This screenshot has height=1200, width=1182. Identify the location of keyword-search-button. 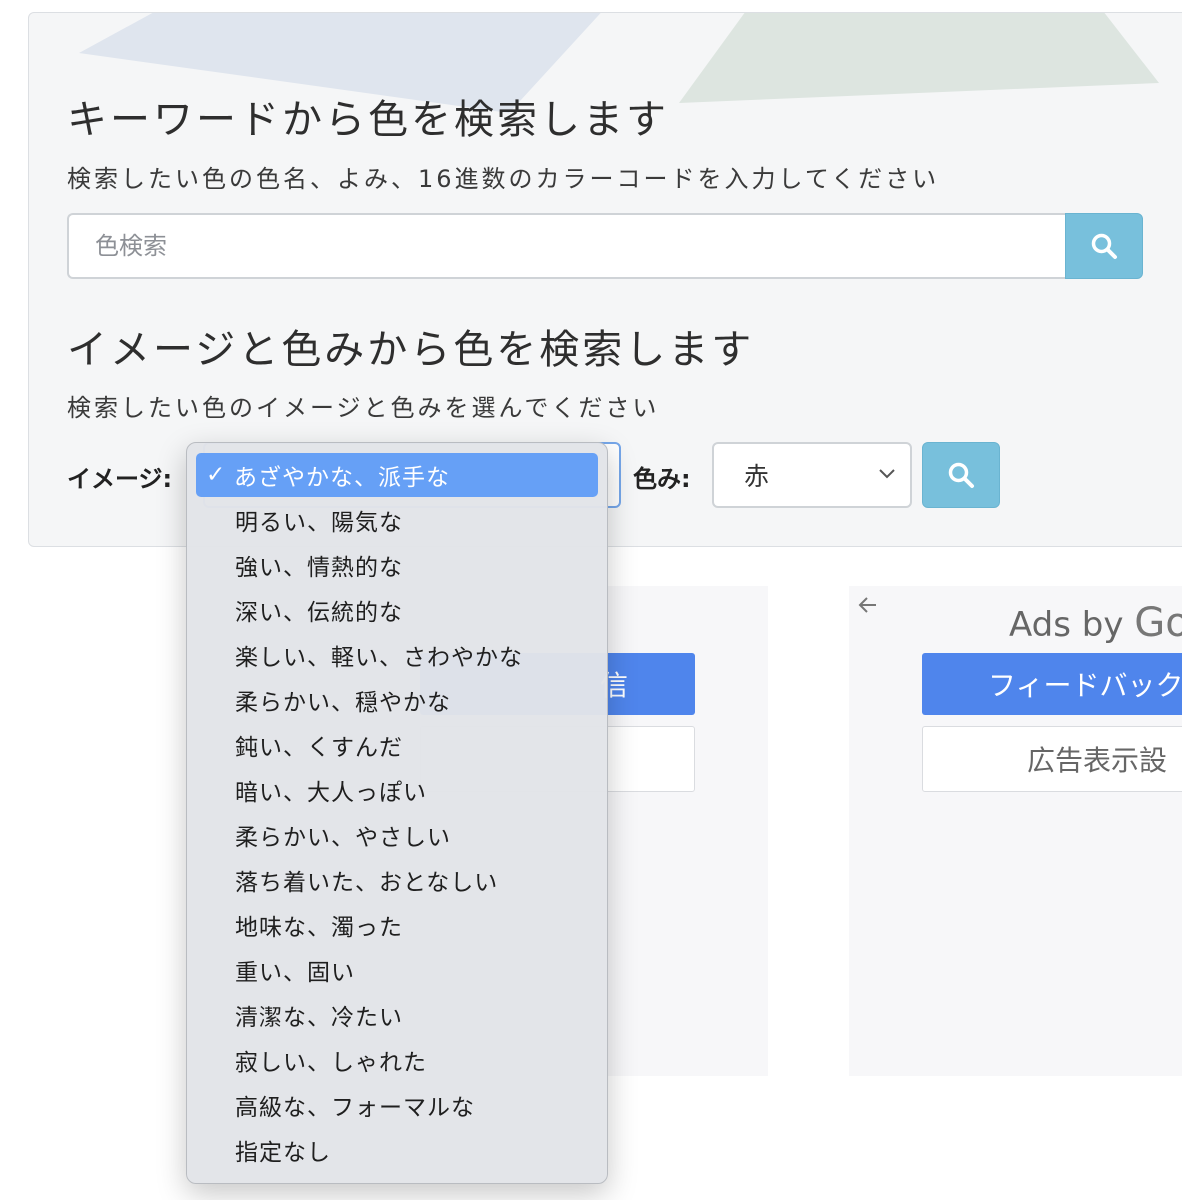
(1104, 246).